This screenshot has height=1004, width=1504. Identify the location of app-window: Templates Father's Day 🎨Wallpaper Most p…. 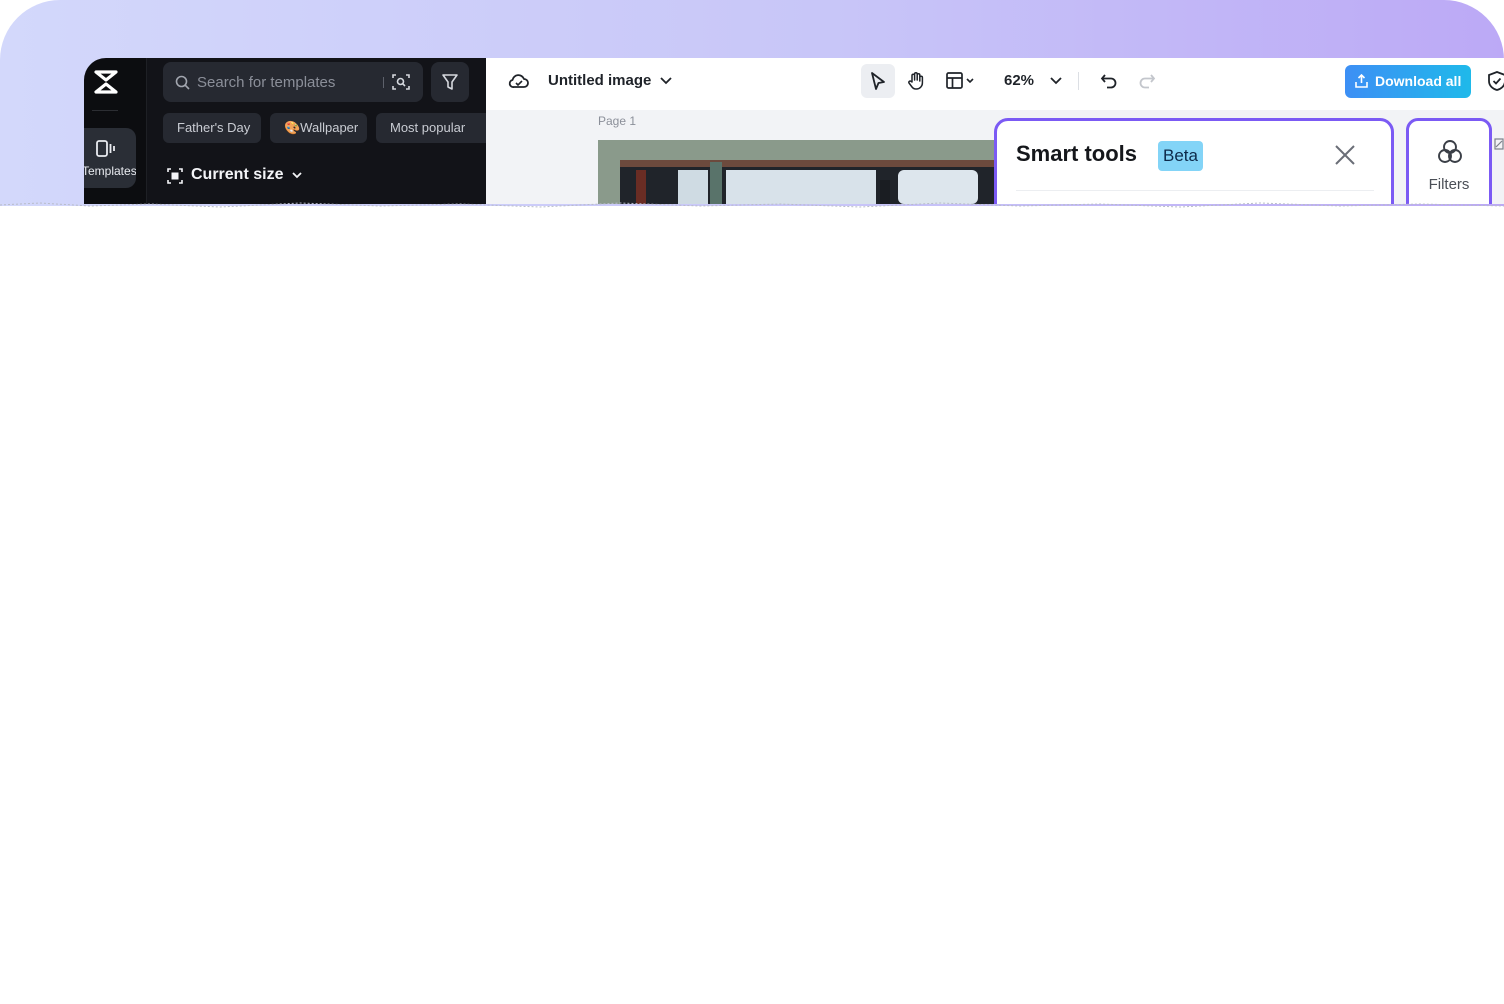
(794, 131).